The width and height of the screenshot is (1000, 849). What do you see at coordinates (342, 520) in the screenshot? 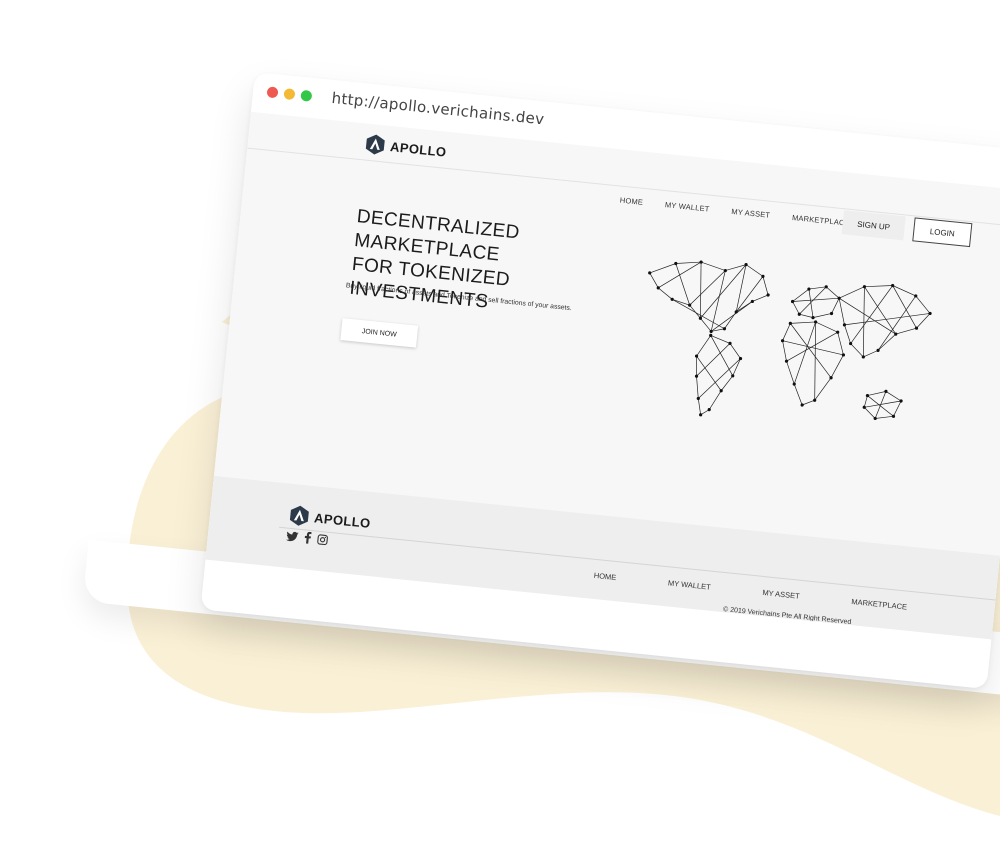
I see `footer-brand-name: APOLLO` at bounding box center [342, 520].